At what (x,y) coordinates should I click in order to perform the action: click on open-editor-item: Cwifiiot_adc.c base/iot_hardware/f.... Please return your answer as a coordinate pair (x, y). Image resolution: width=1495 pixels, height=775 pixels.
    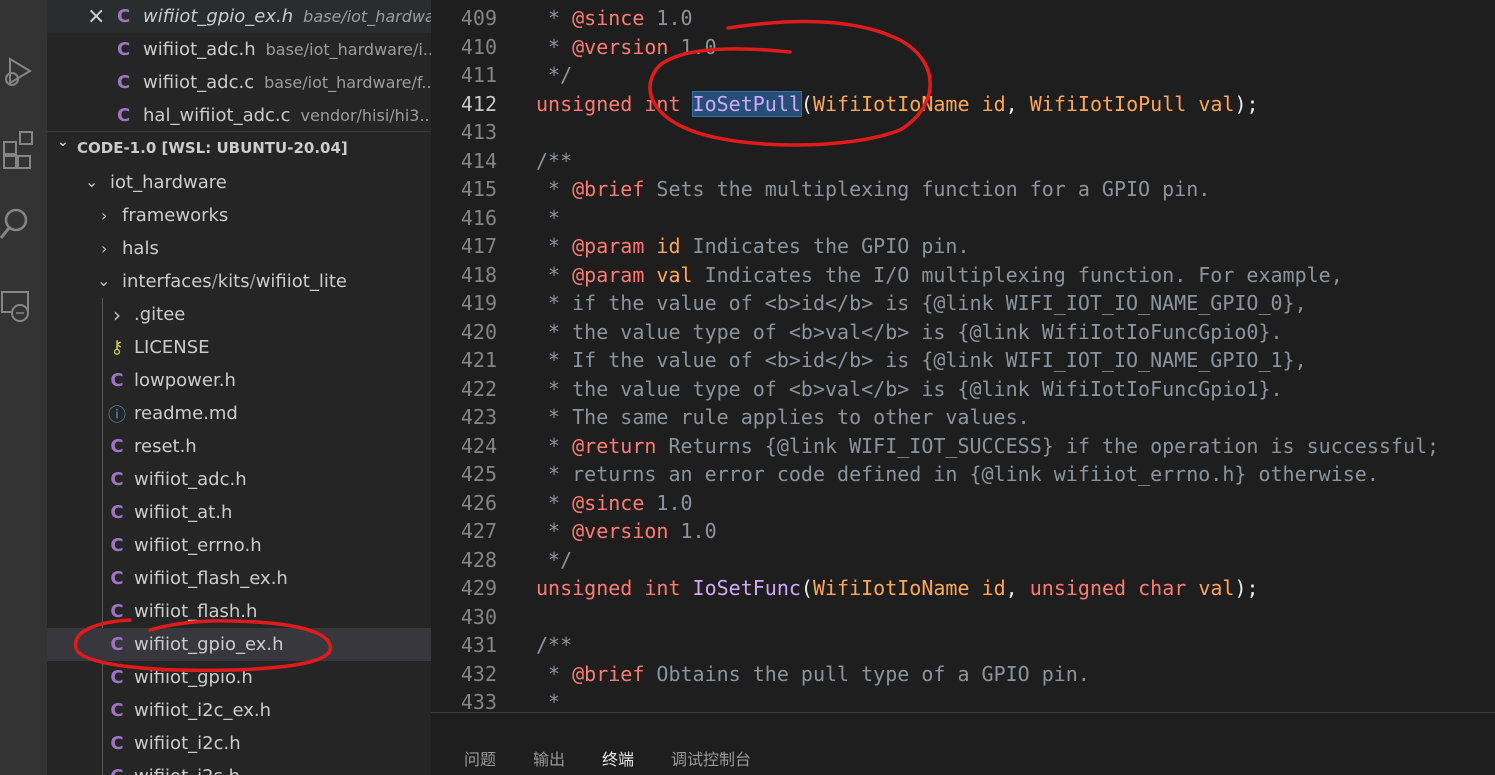
    Looking at the image, I should click on (239, 82).